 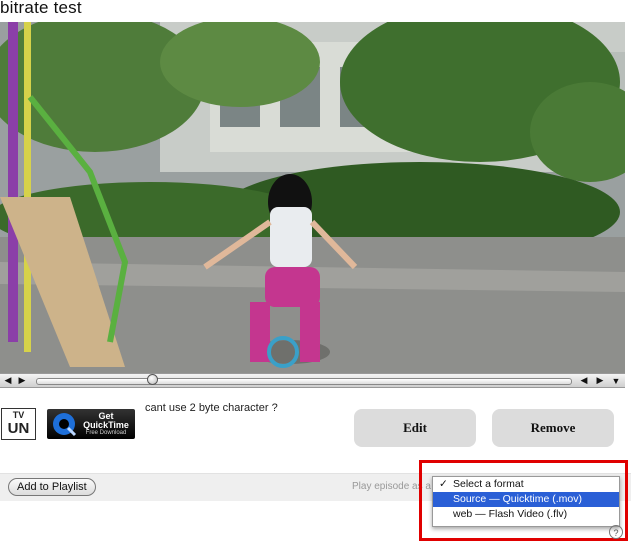 I want to click on video-controls: ◀ ▶ ◀ ▶ ▼, so click(x=312, y=380).